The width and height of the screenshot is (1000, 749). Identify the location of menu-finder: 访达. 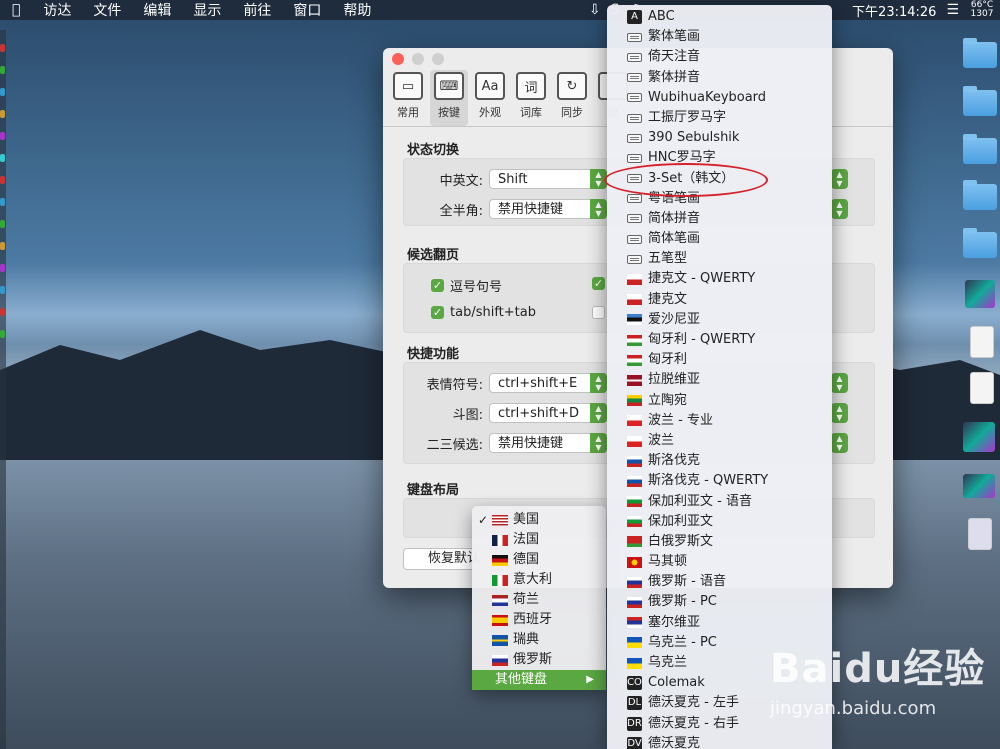
(57, 10).